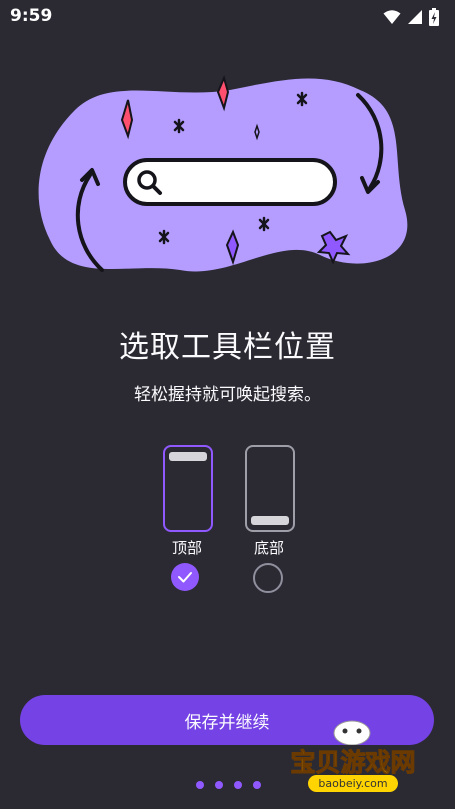 This screenshot has height=809, width=455. Describe the element at coordinates (270, 488) in the screenshot. I see `phone-preview-bottom` at that location.